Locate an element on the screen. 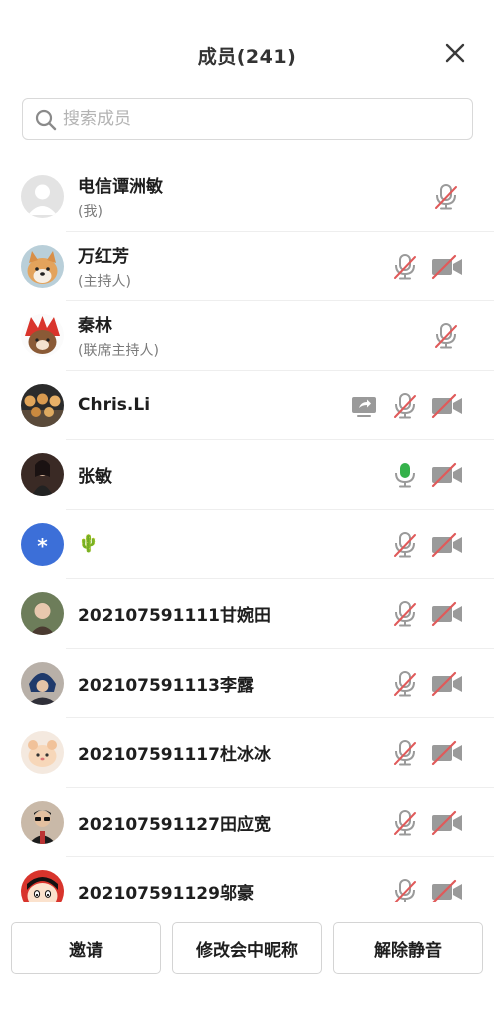 The width and height of the screenshot is (494, 1022). member-row: 202107591129邬豪 is located at coordinates (247, 879).